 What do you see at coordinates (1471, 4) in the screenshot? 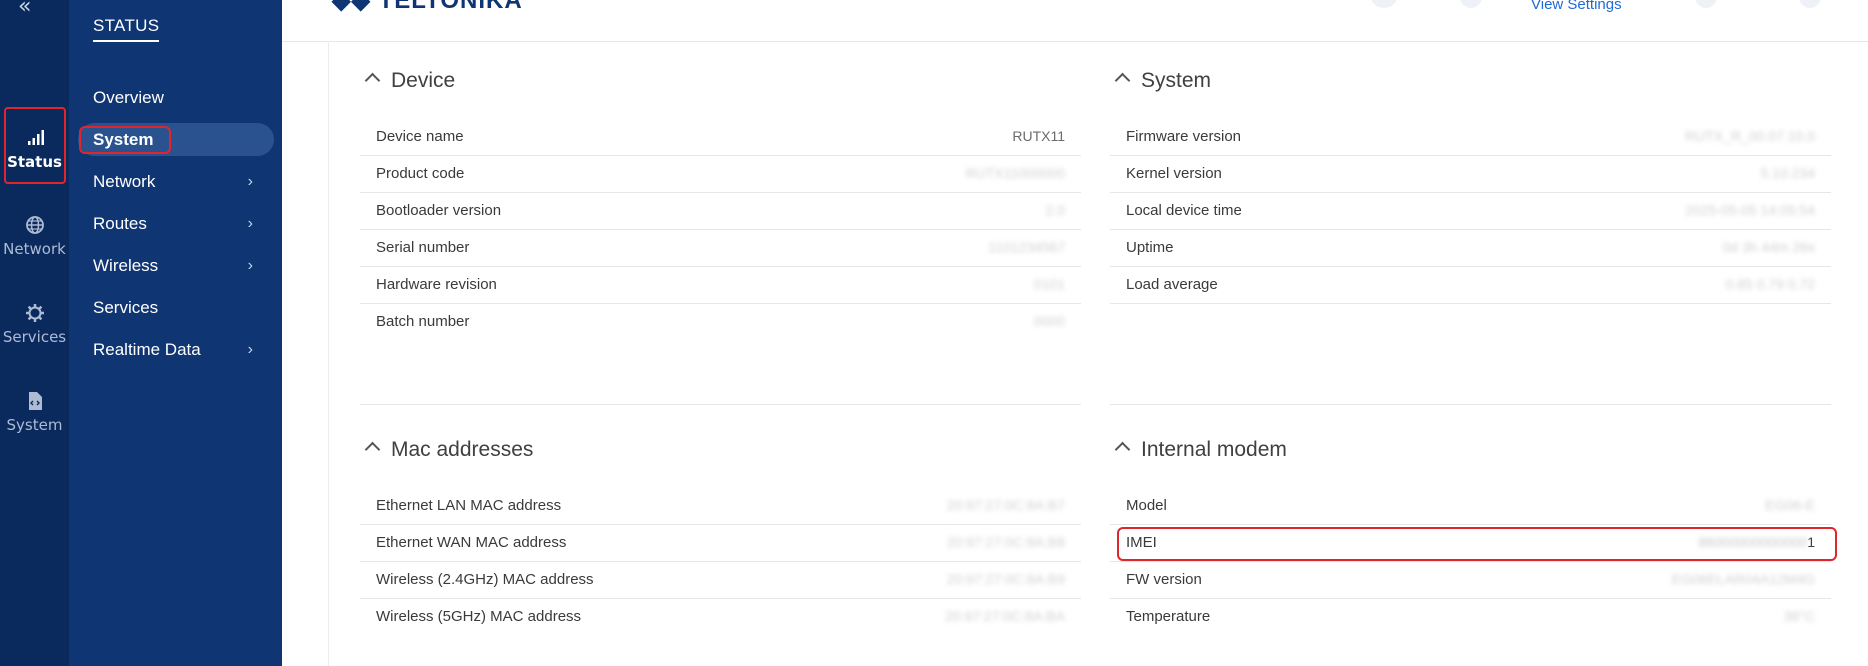
I see `apps-icon` at bounding box center [1471, 4].